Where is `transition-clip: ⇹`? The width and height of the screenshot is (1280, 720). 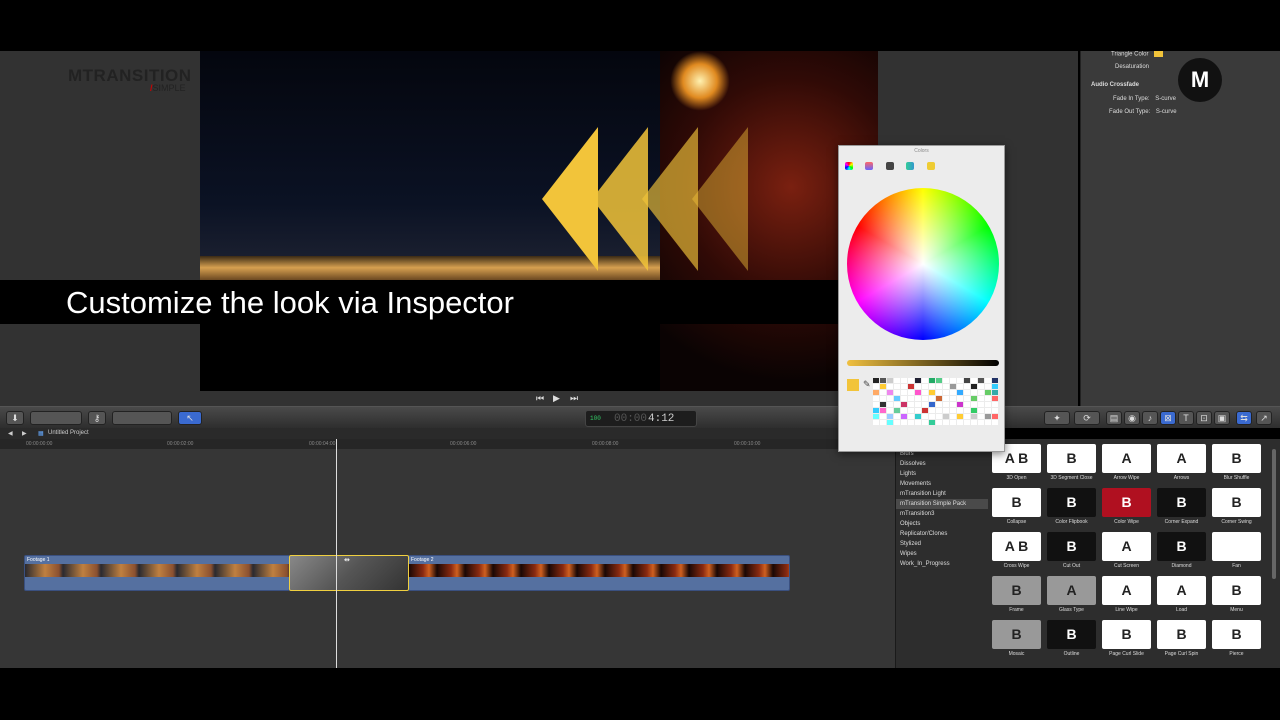
transition-clip: ⇹ is located at coordinates (349, 573).